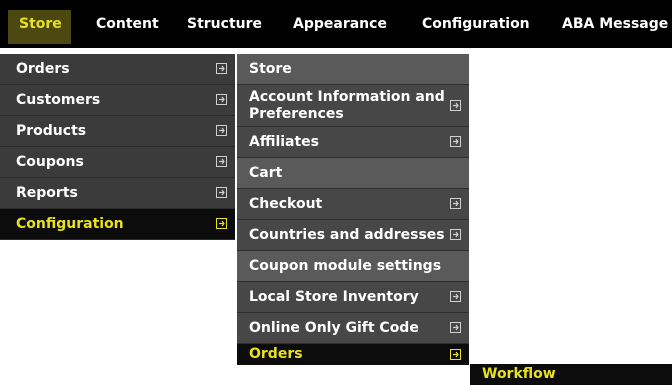 This screenshot has width=672, height=385. What do you see at coordinates (519, 374) in the screenshot?
I see `orders-item-workflow: Workflow` at bounding box center [519, 374].